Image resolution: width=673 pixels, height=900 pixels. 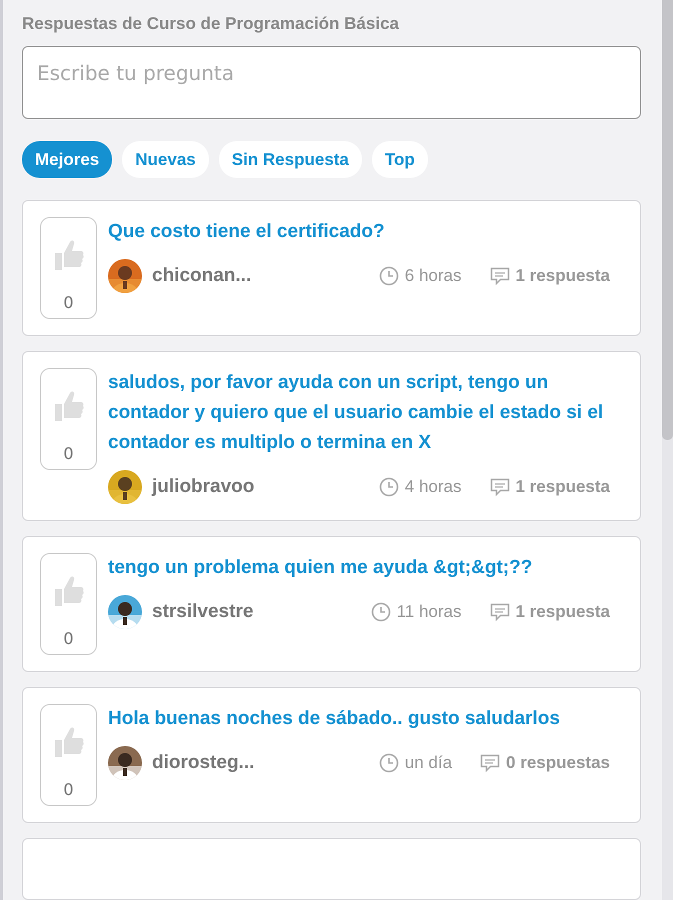 What do you see at coordinates (359, 568) in the screenshot?
I see `question-link: tengo un problema quien me ayuda &gt;&gt;??` at bounding box center [359, 568].